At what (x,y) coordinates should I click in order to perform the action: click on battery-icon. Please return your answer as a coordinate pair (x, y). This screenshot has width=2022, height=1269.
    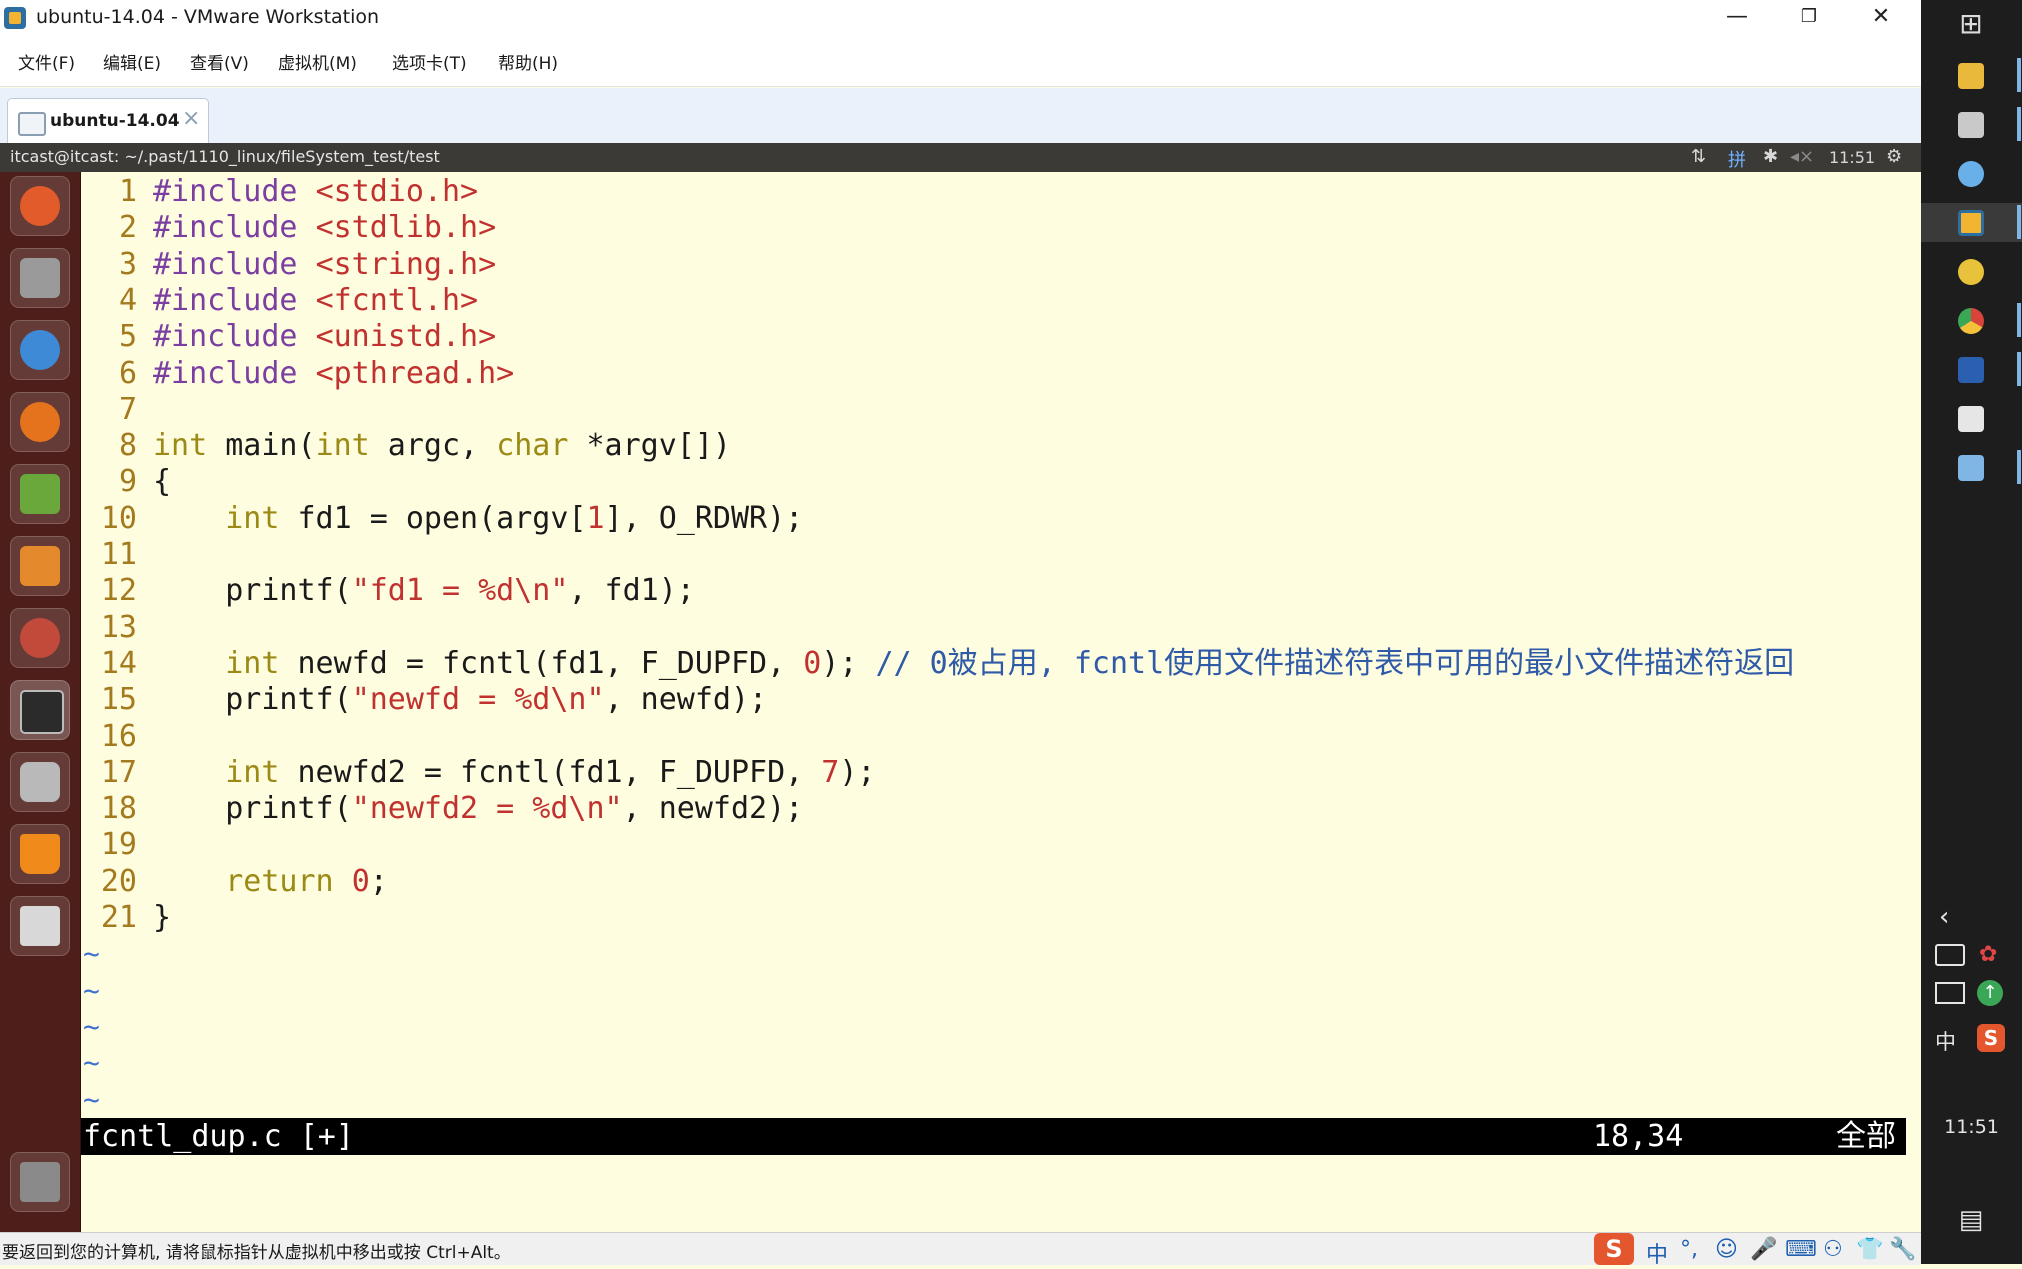
    Looking at the image, I should click on (1950, 955).